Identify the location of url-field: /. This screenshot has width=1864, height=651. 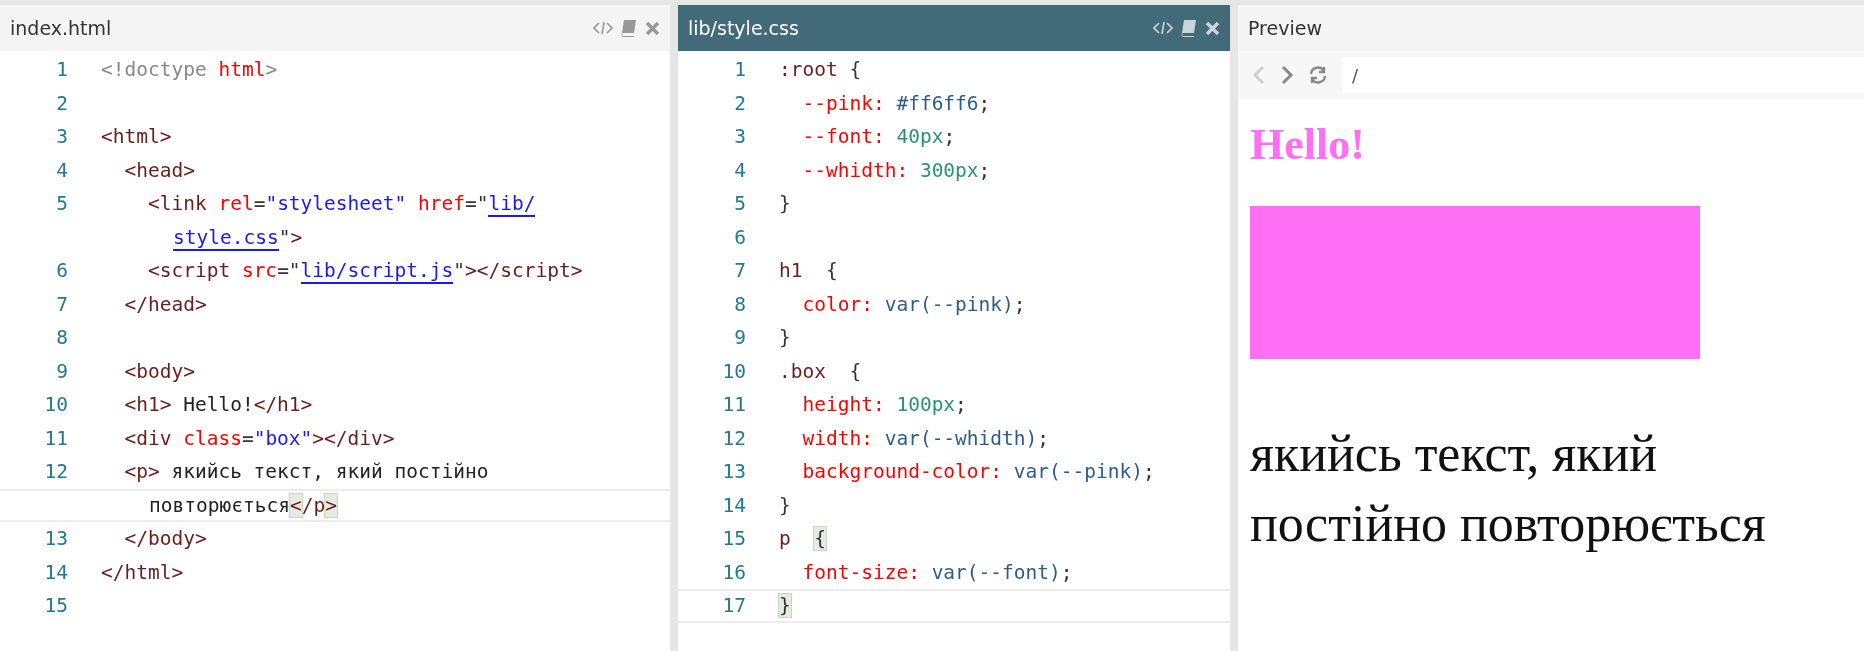
(1603, 75).